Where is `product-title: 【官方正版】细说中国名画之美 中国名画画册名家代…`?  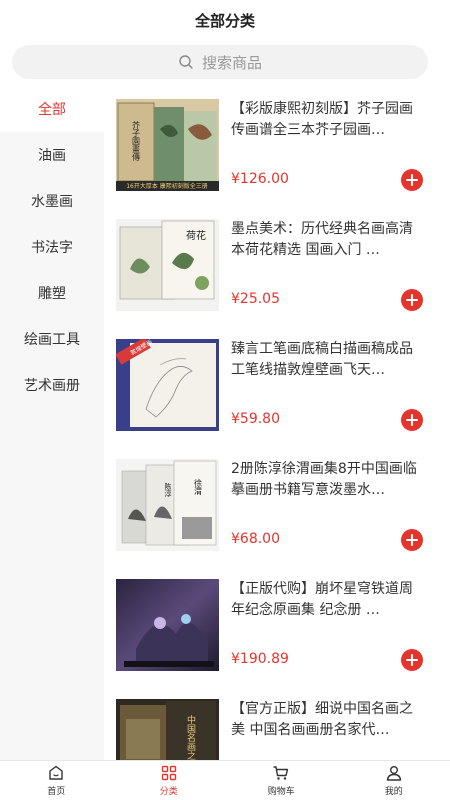
product-title: 【官方正版】细说中国名画之美 中国名画画册名家代… is located at coordinates (322, 719).